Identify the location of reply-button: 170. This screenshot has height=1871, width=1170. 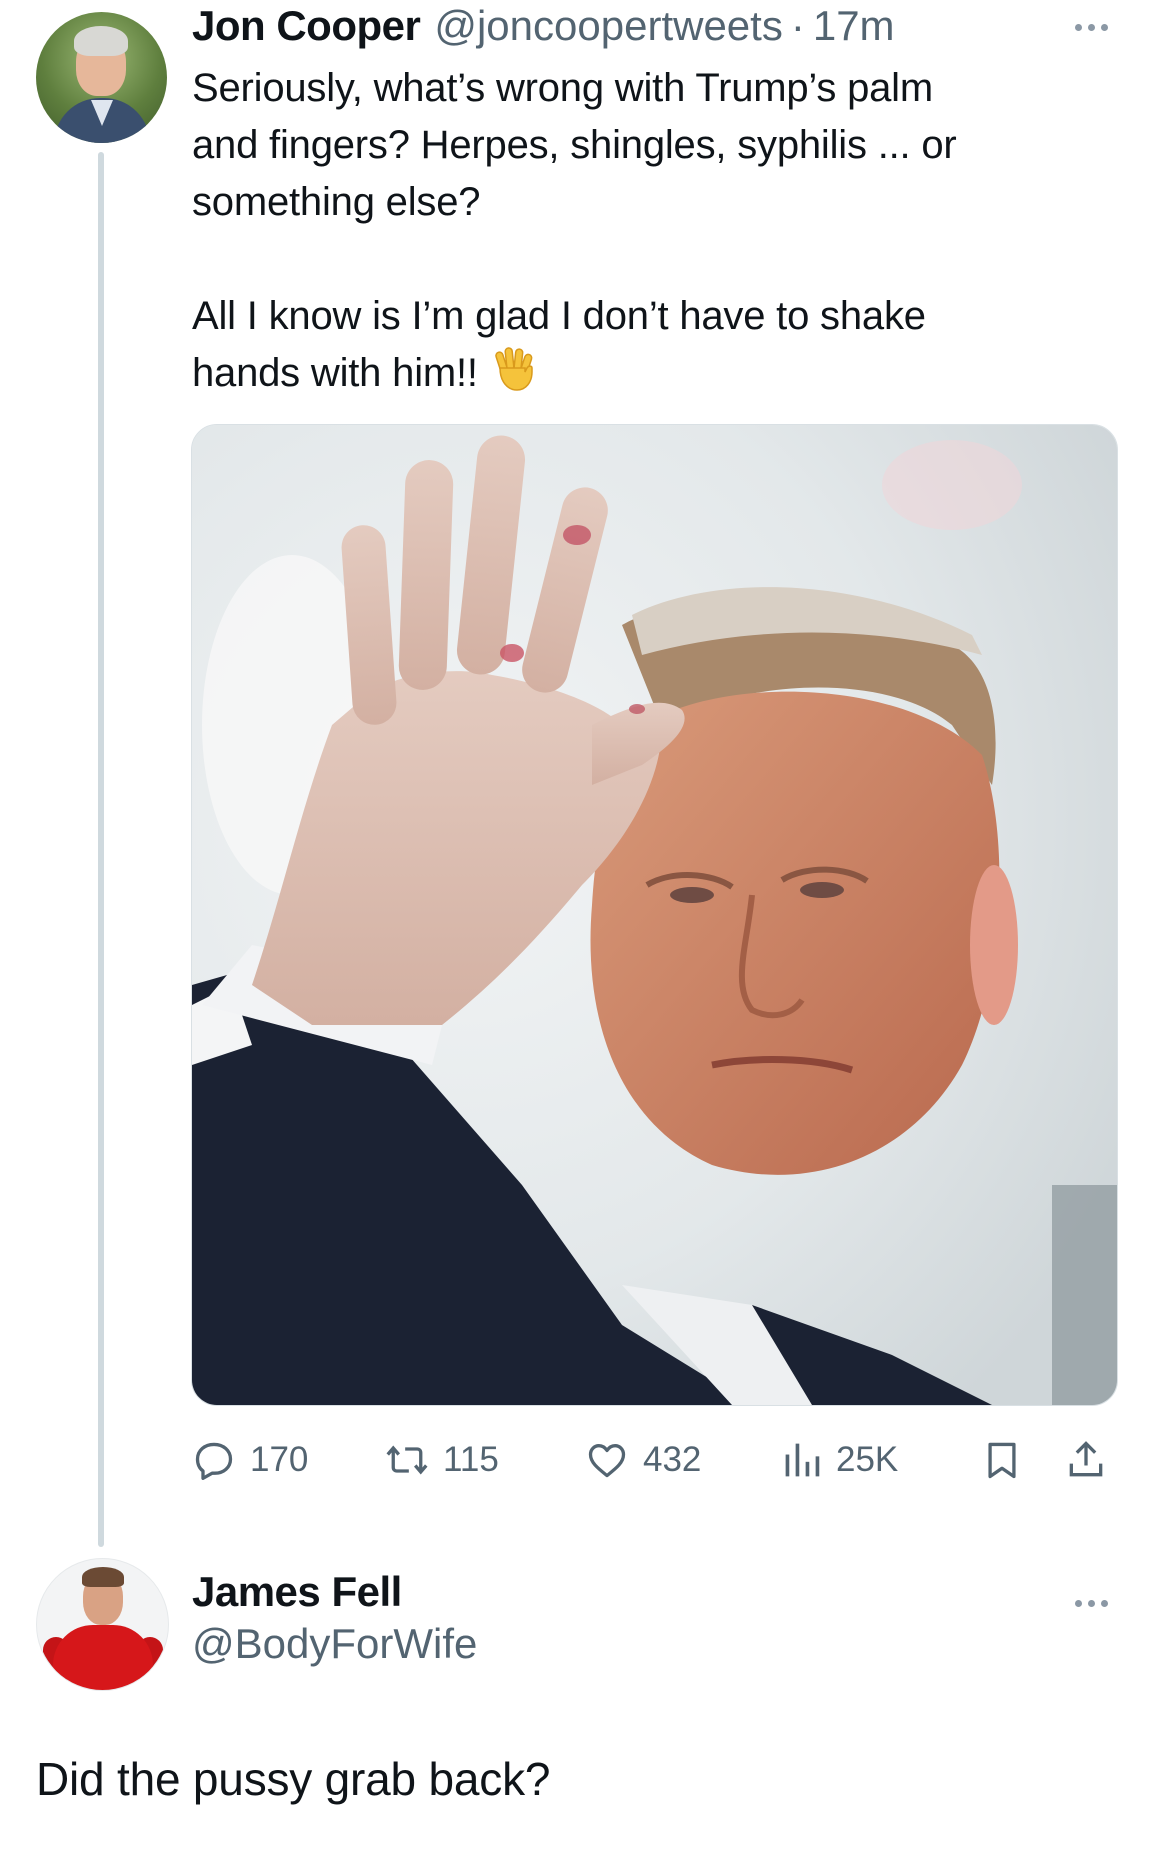
(250, 1460).